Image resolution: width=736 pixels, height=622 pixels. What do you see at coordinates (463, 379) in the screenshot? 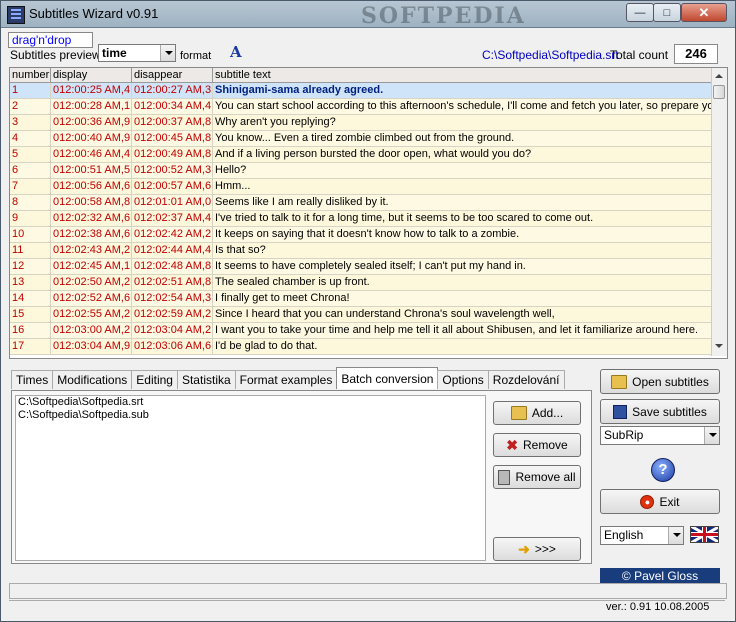
I see `tab-6: Options` at bounding box center [463, 379].